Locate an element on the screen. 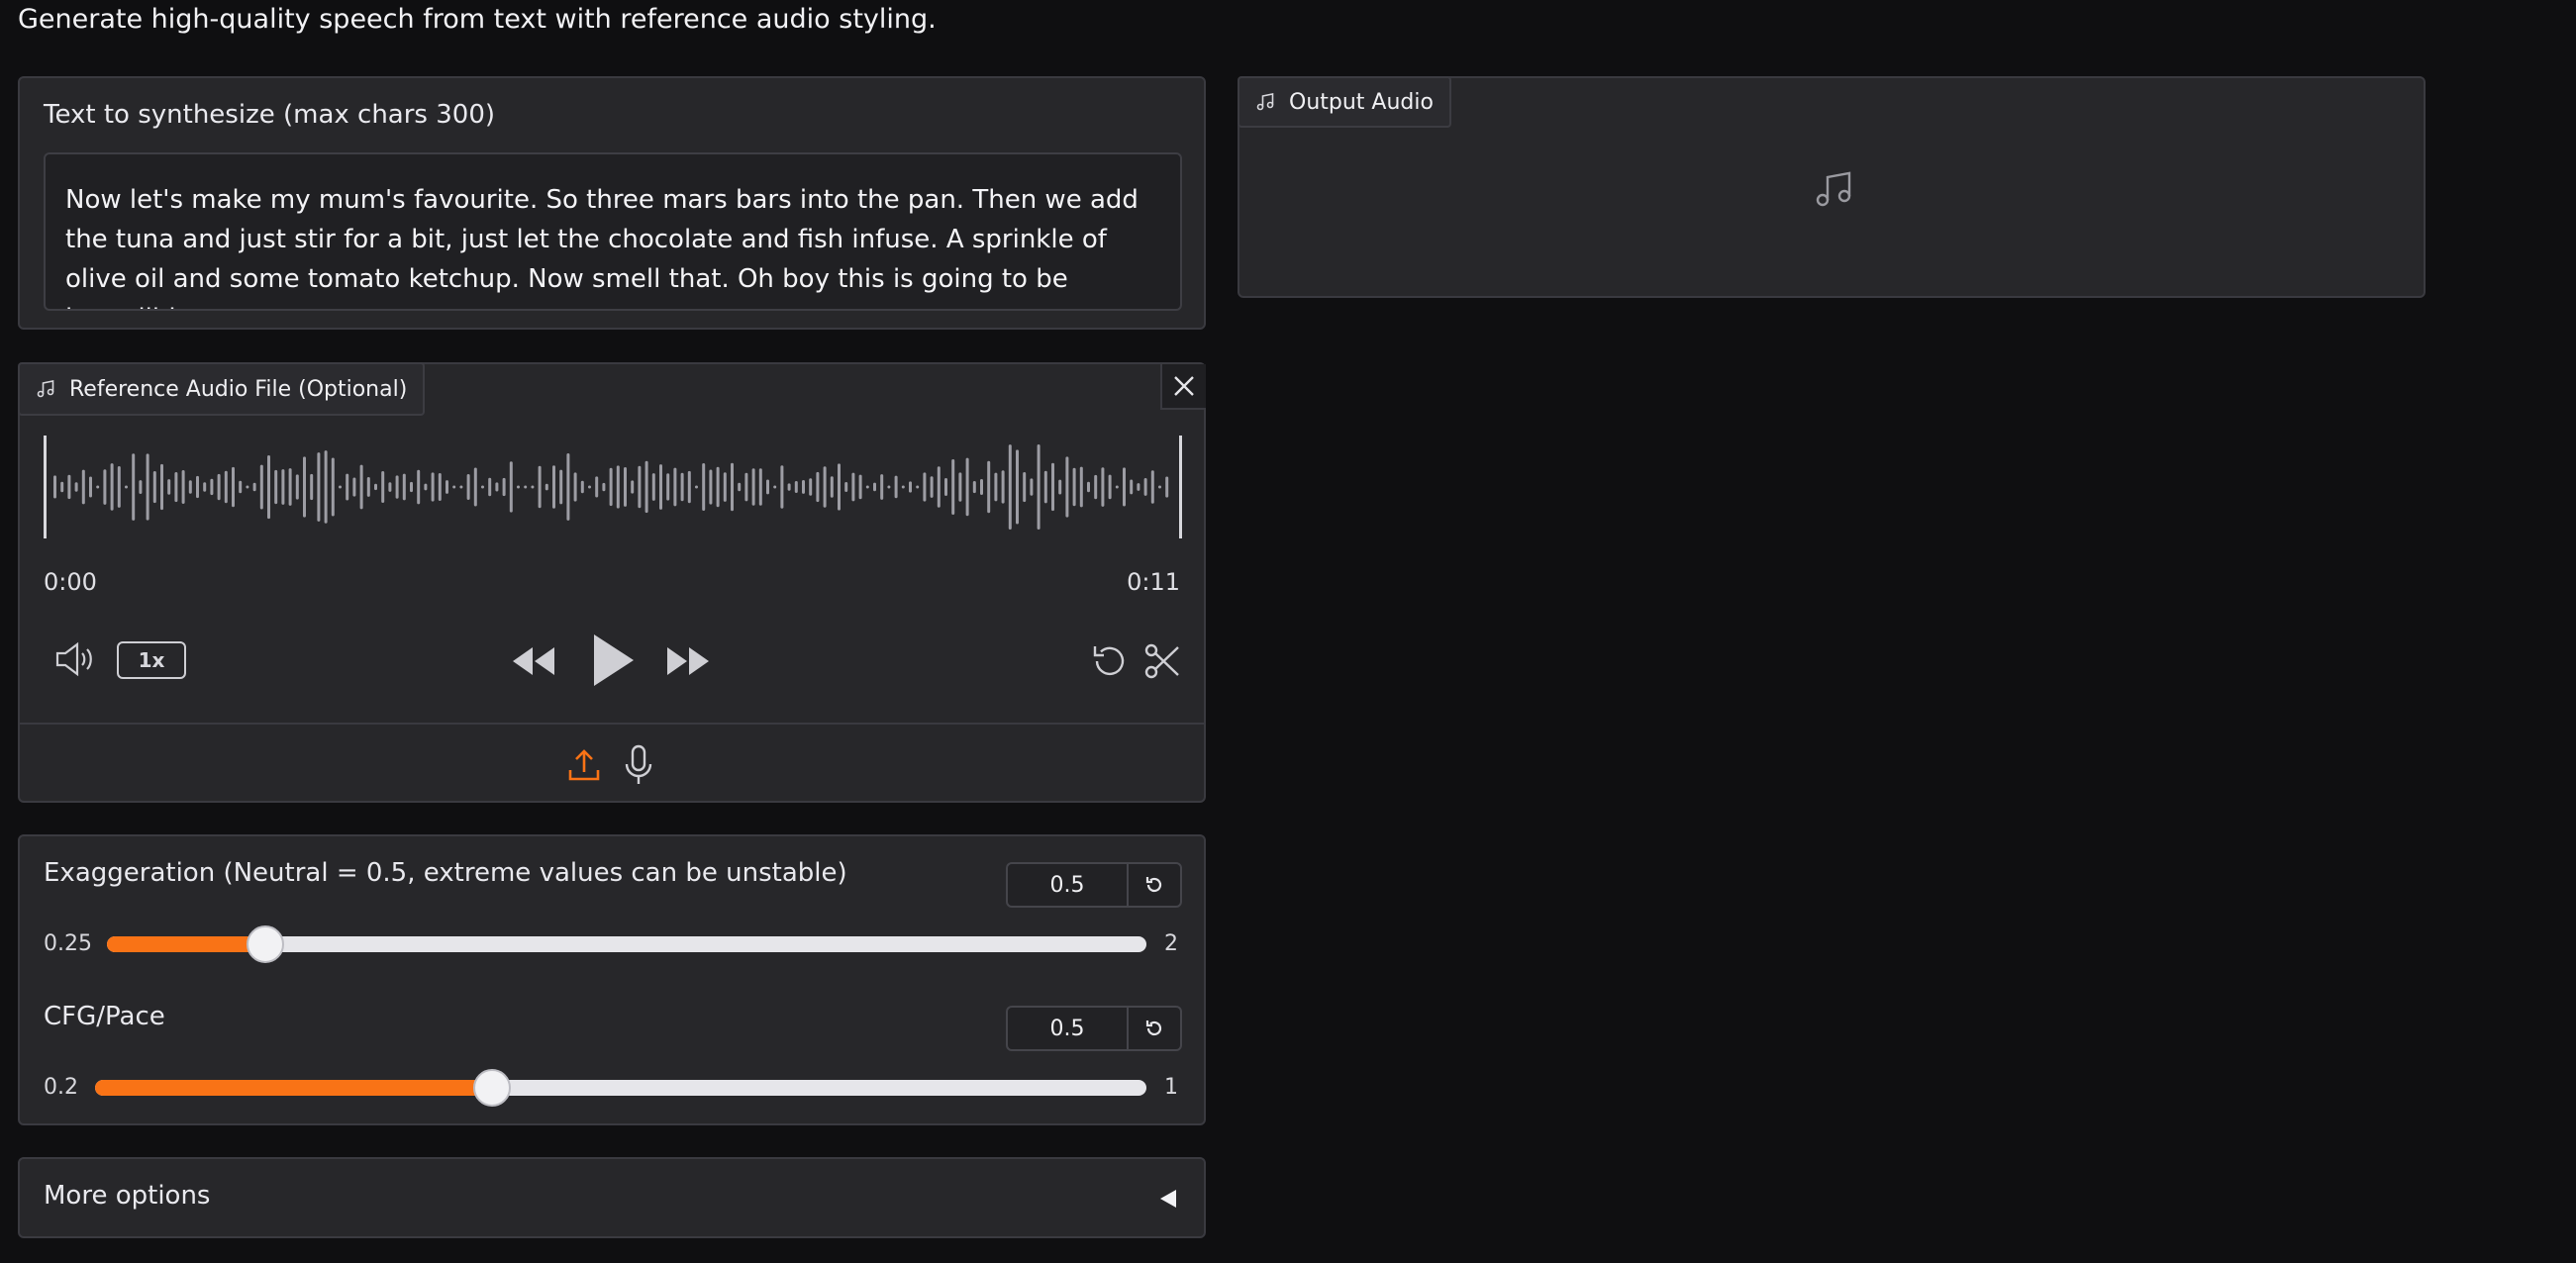  output-audio-label-chip: Output Audio is located at coordinates (1344, 102).